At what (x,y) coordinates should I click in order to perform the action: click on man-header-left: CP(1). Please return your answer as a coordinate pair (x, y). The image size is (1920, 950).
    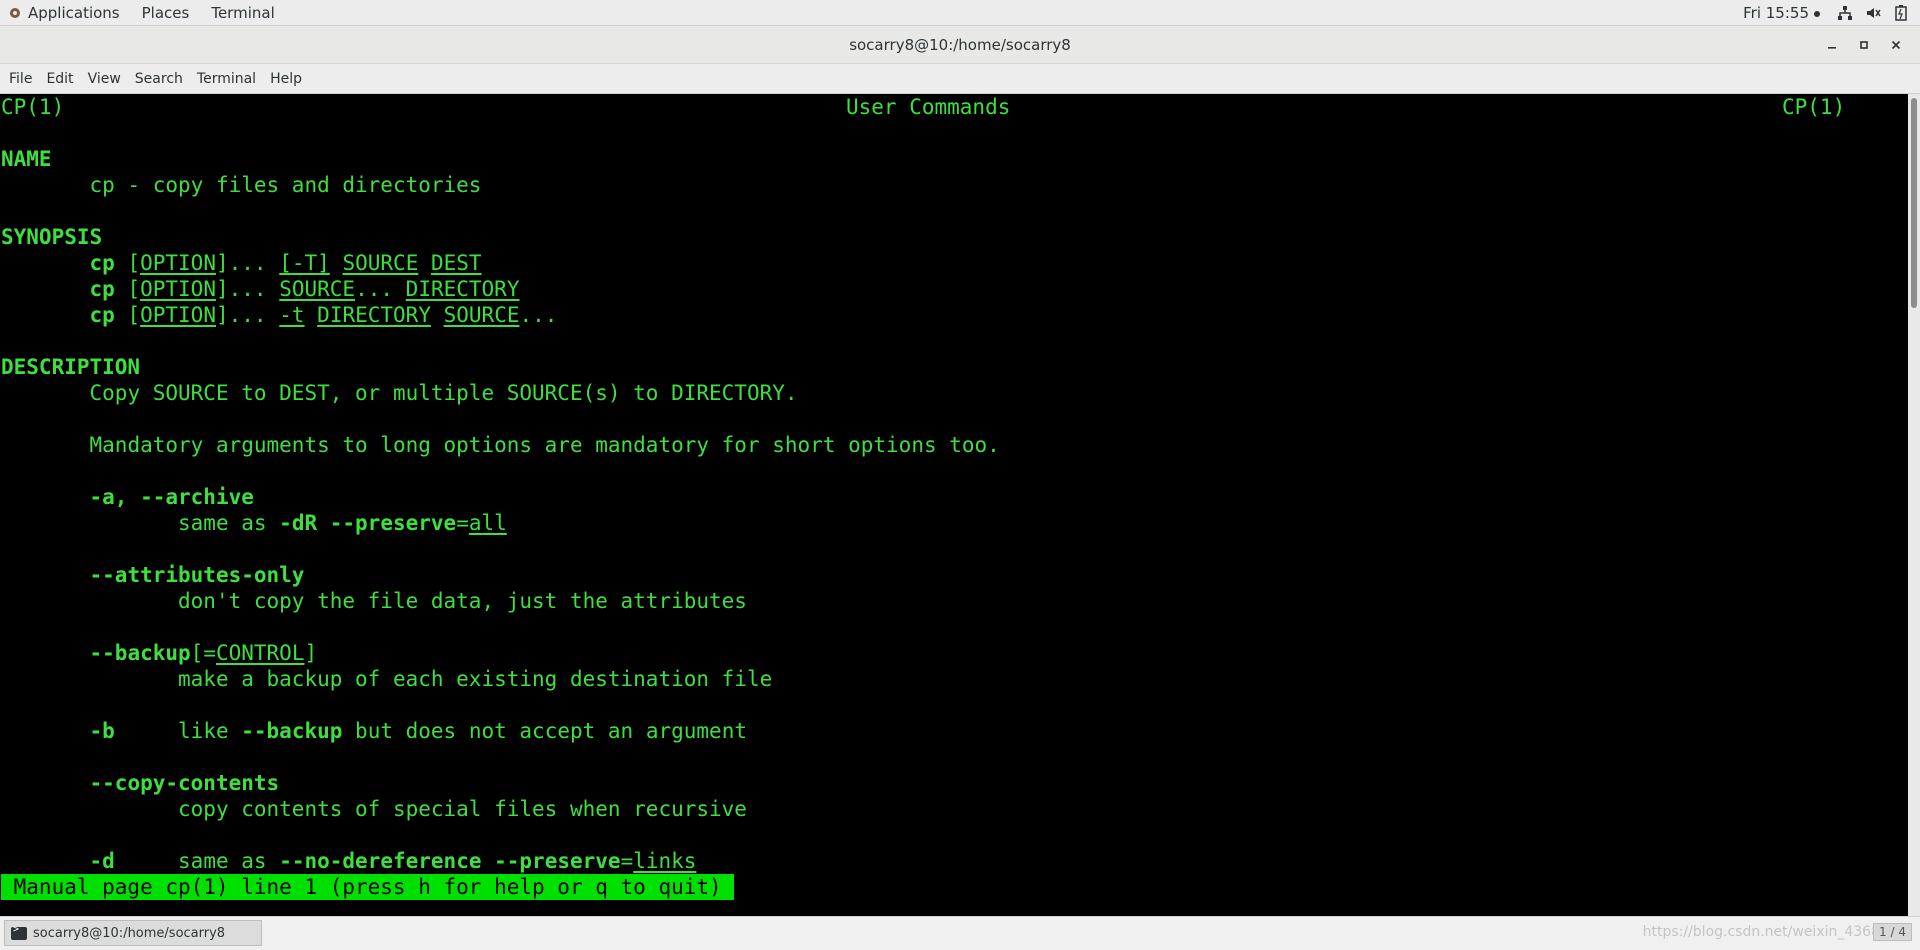
    Looking at the image, I should click on (33, 107).